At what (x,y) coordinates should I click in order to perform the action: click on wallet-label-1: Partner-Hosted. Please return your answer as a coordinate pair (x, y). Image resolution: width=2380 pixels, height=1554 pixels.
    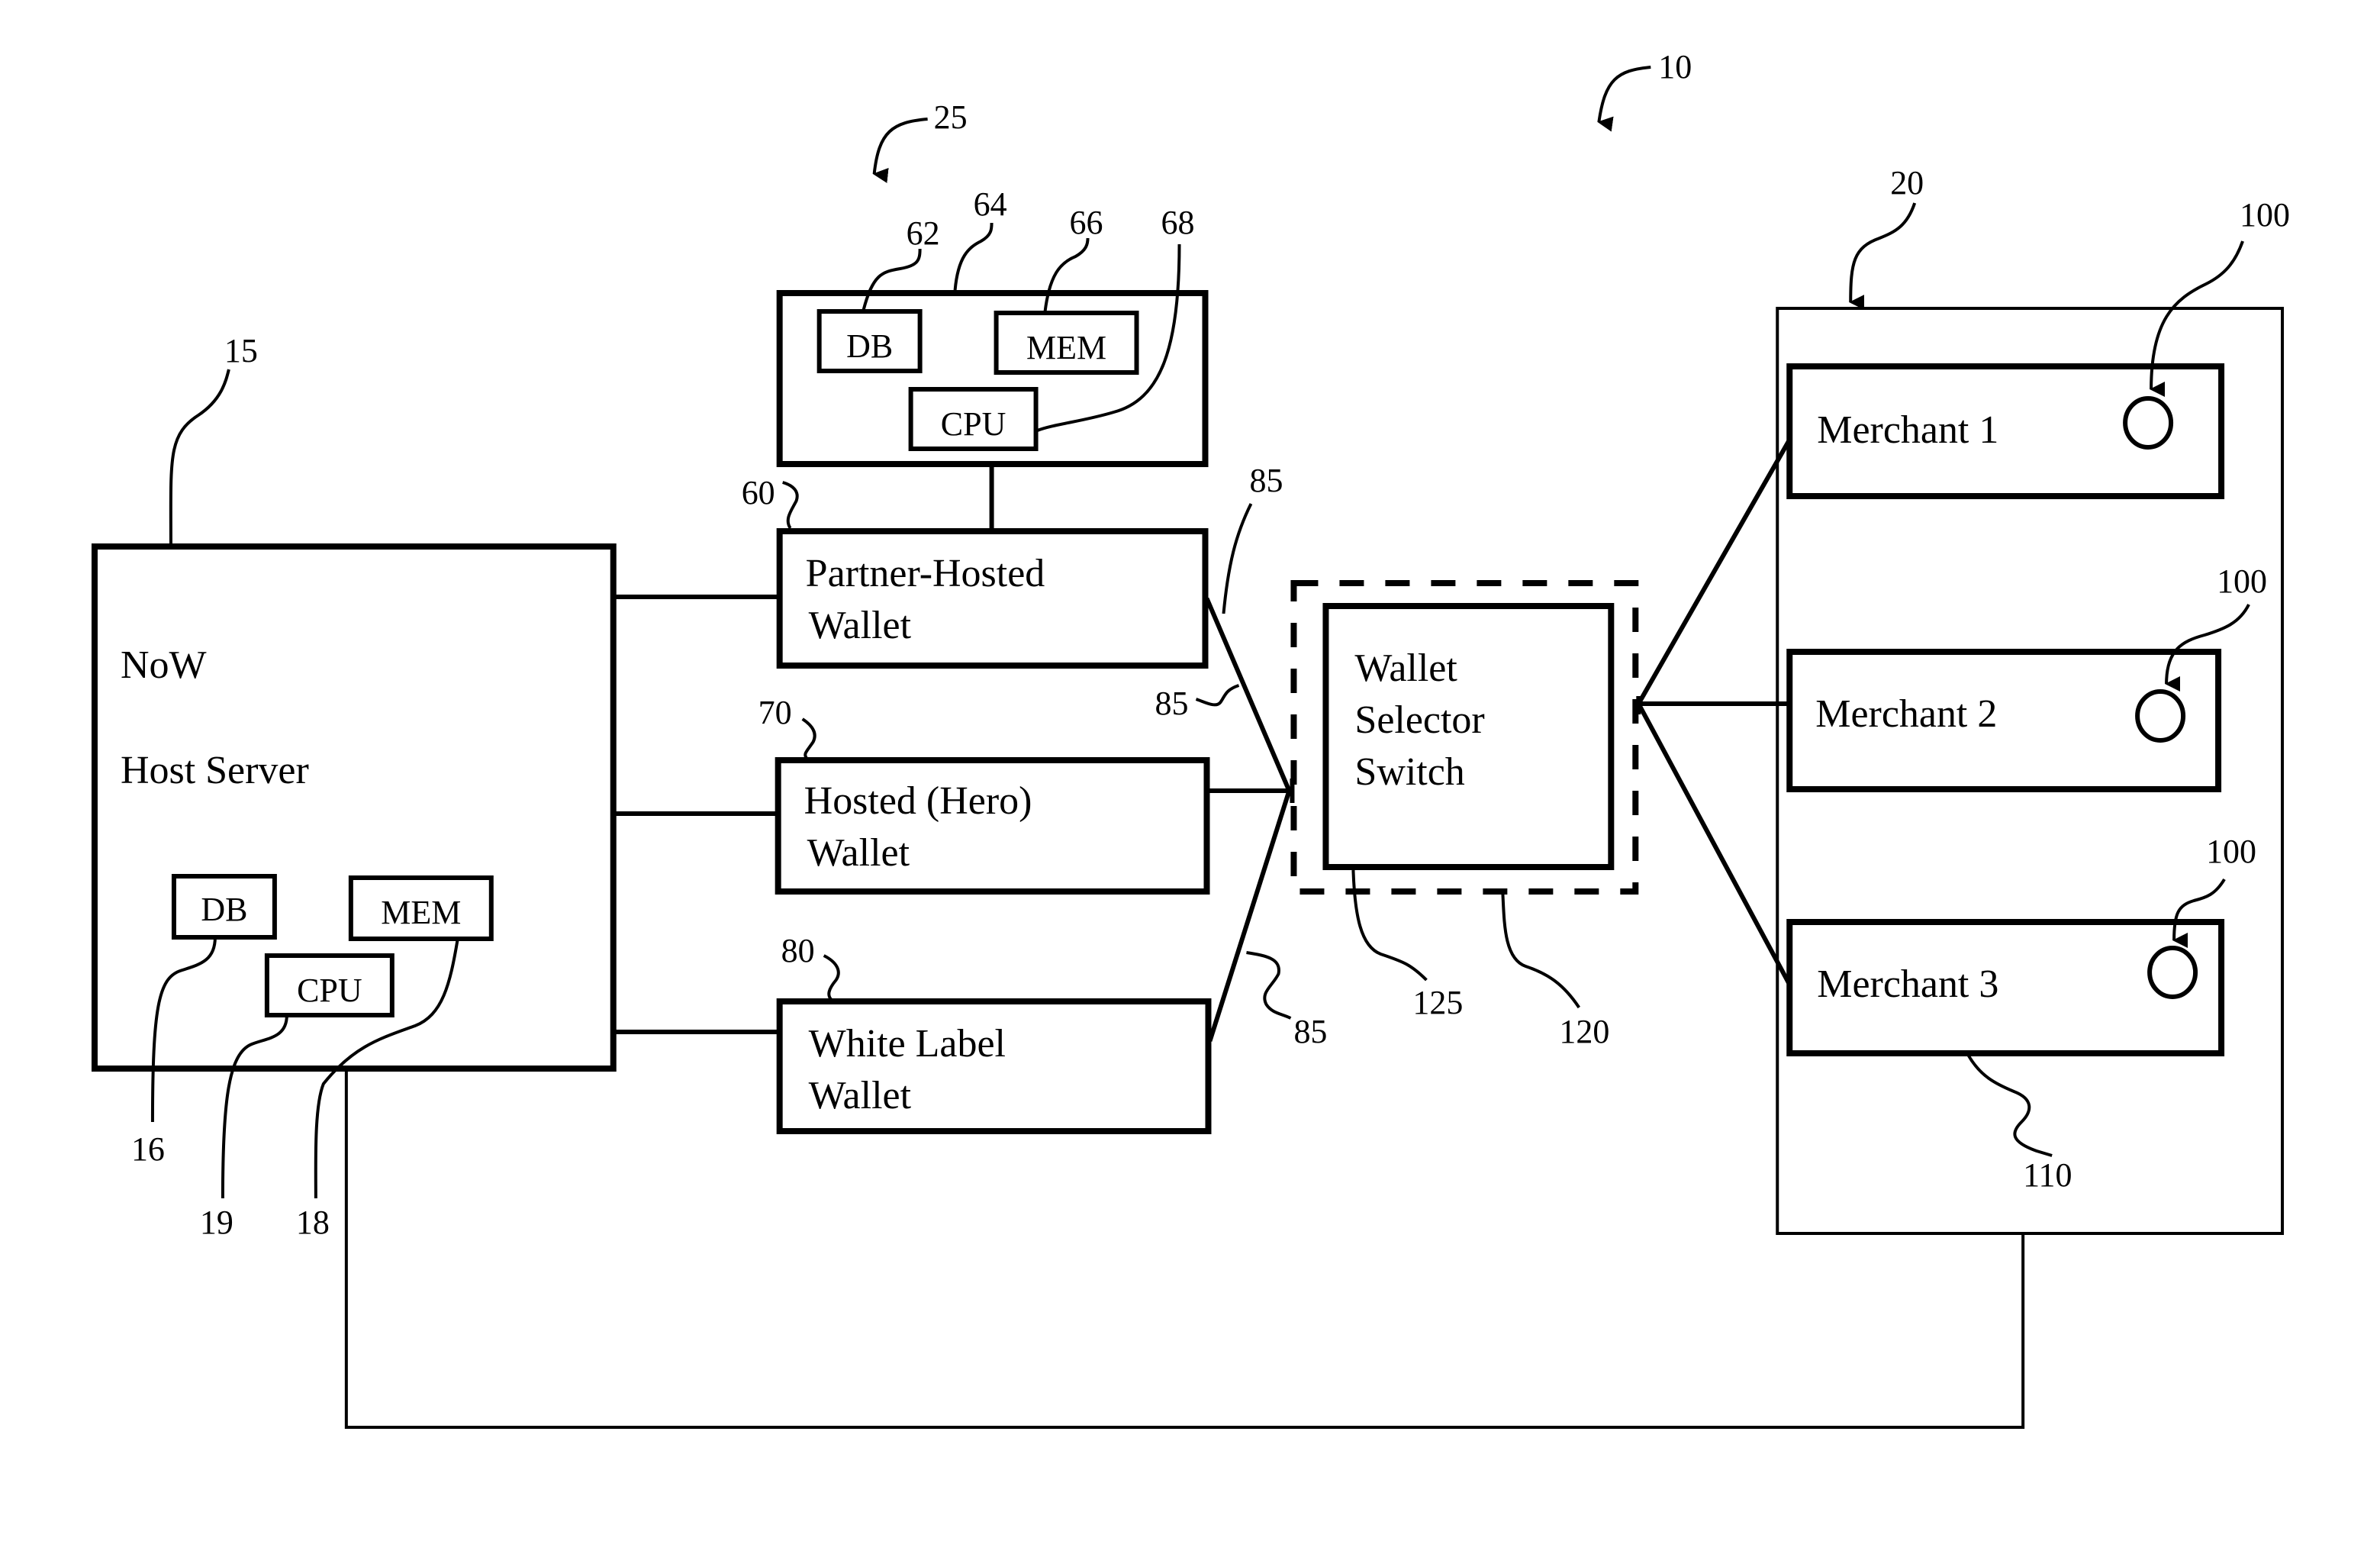
    Looking at the image, I should click on (925, 573).